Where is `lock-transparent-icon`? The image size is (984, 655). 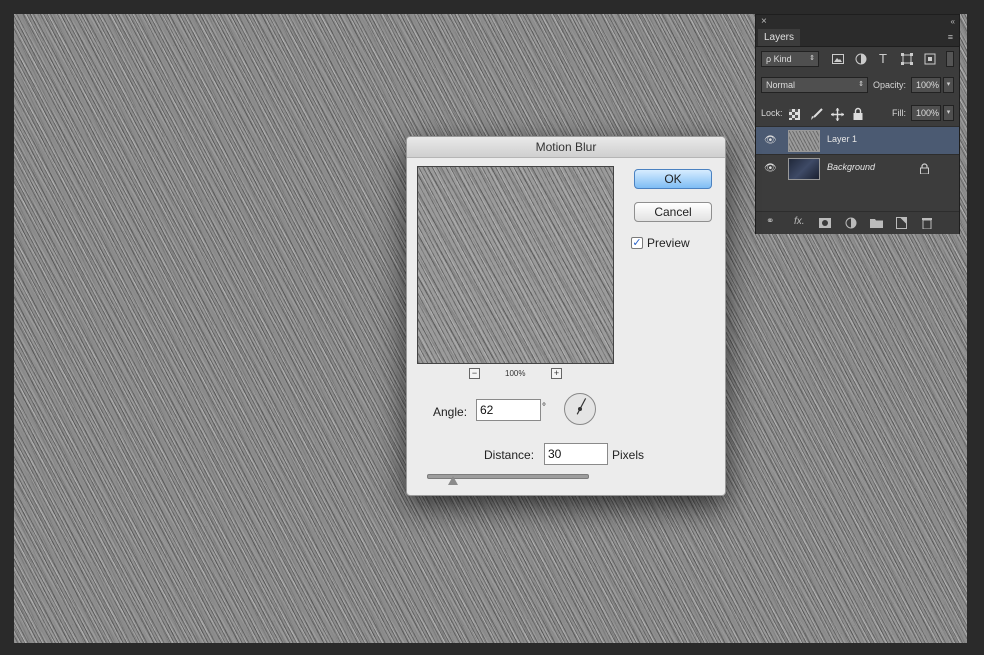 lock-transparent-icon is located at coordinates (794, 114).